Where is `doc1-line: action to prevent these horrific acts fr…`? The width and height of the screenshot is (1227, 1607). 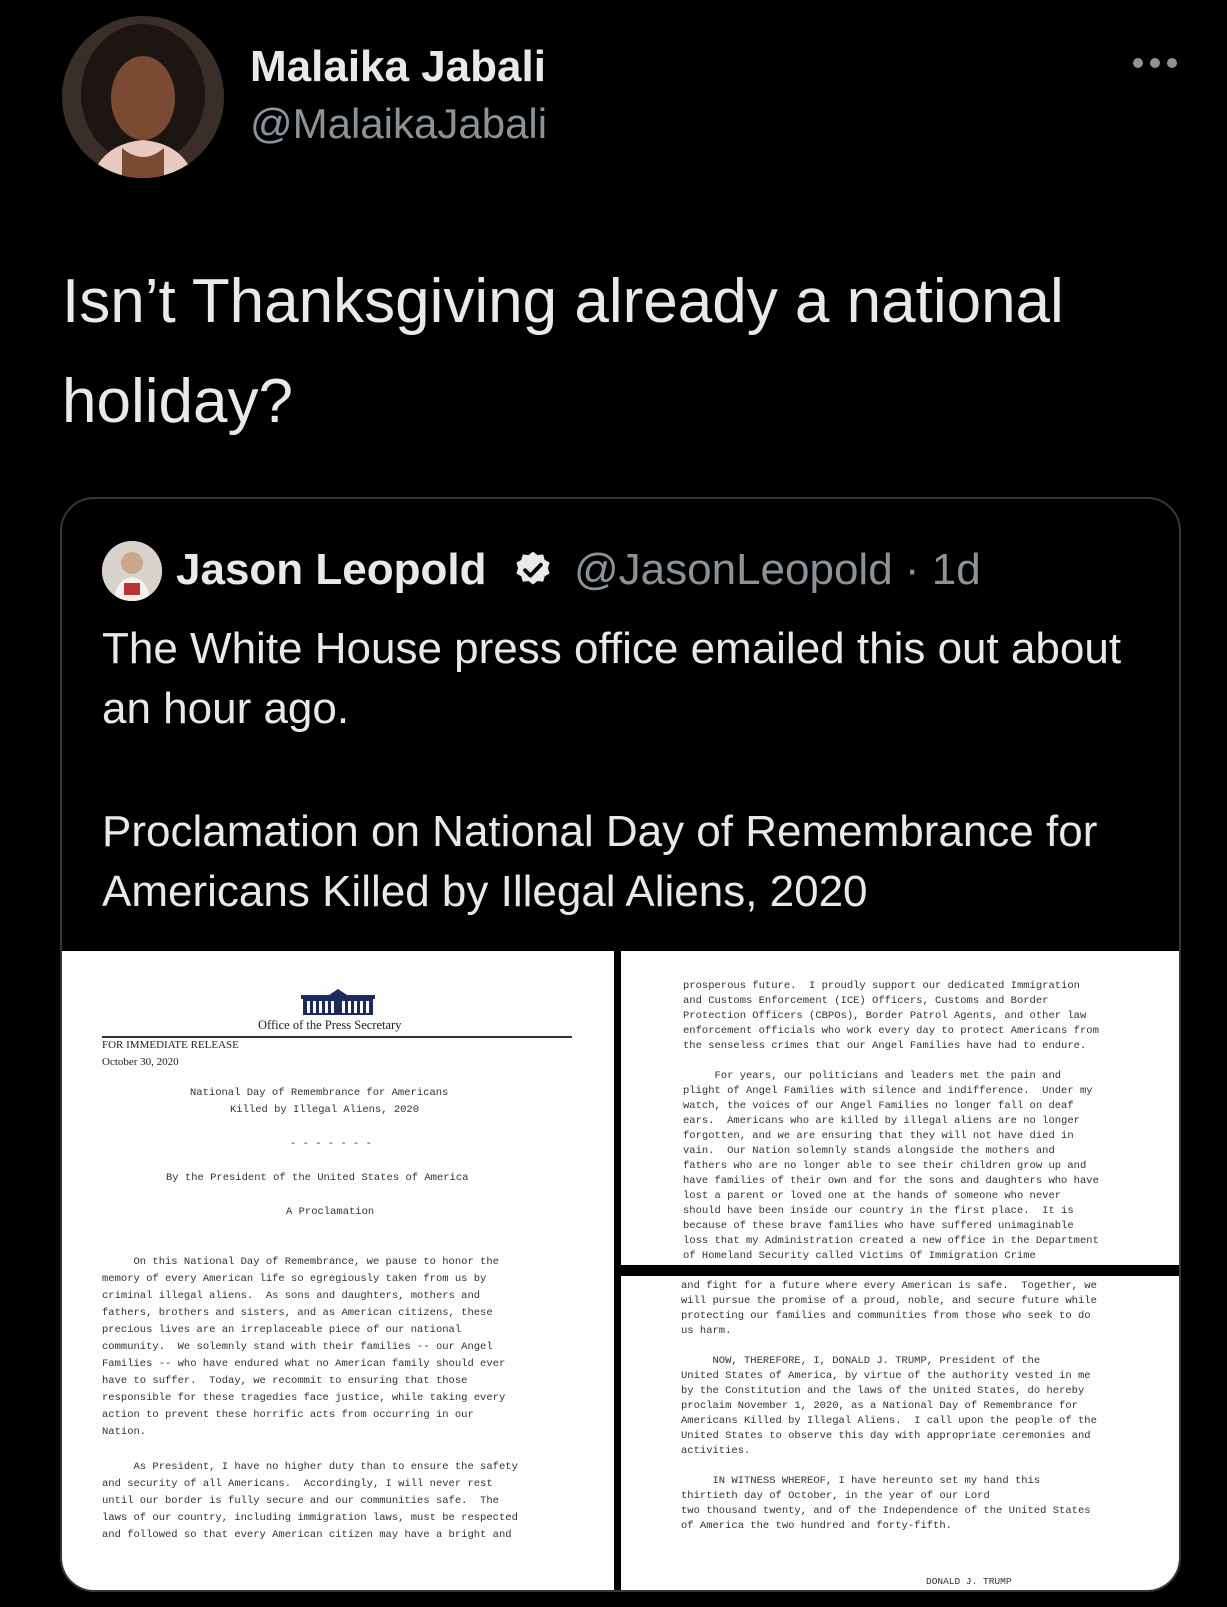
doc1-line: action to prevent these horrific acts fr… is located at coordinates (288, 1415).